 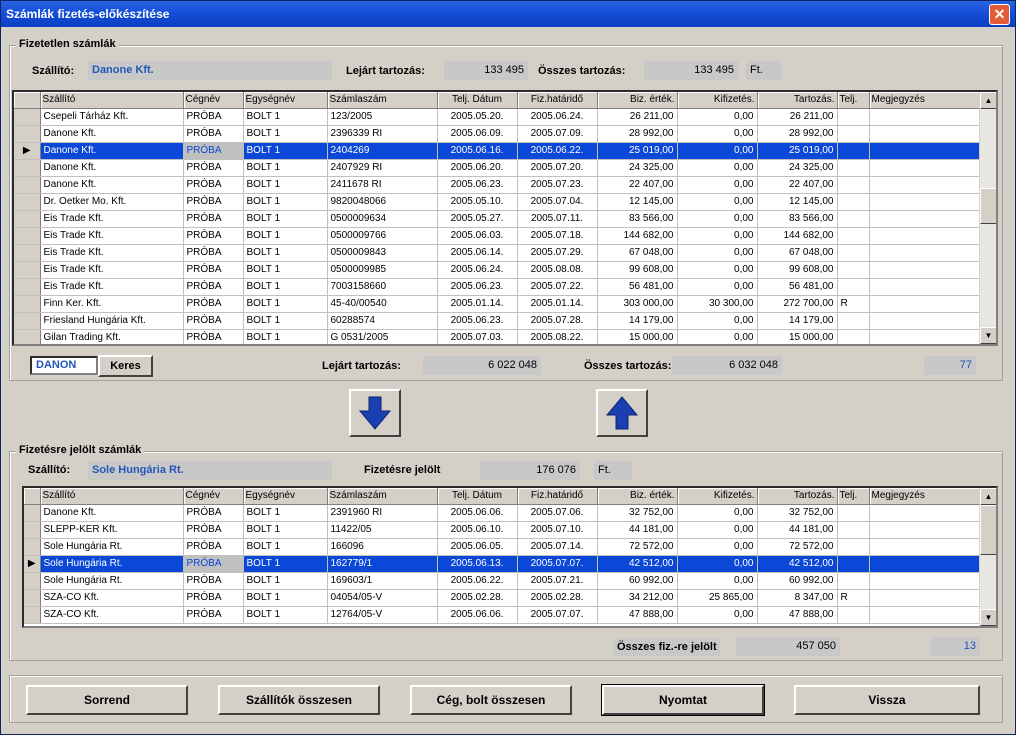 What do you see at coordinates (64, 365) in the screenshot?
I see `search-input: DANON` at bounding box center [64, 365].